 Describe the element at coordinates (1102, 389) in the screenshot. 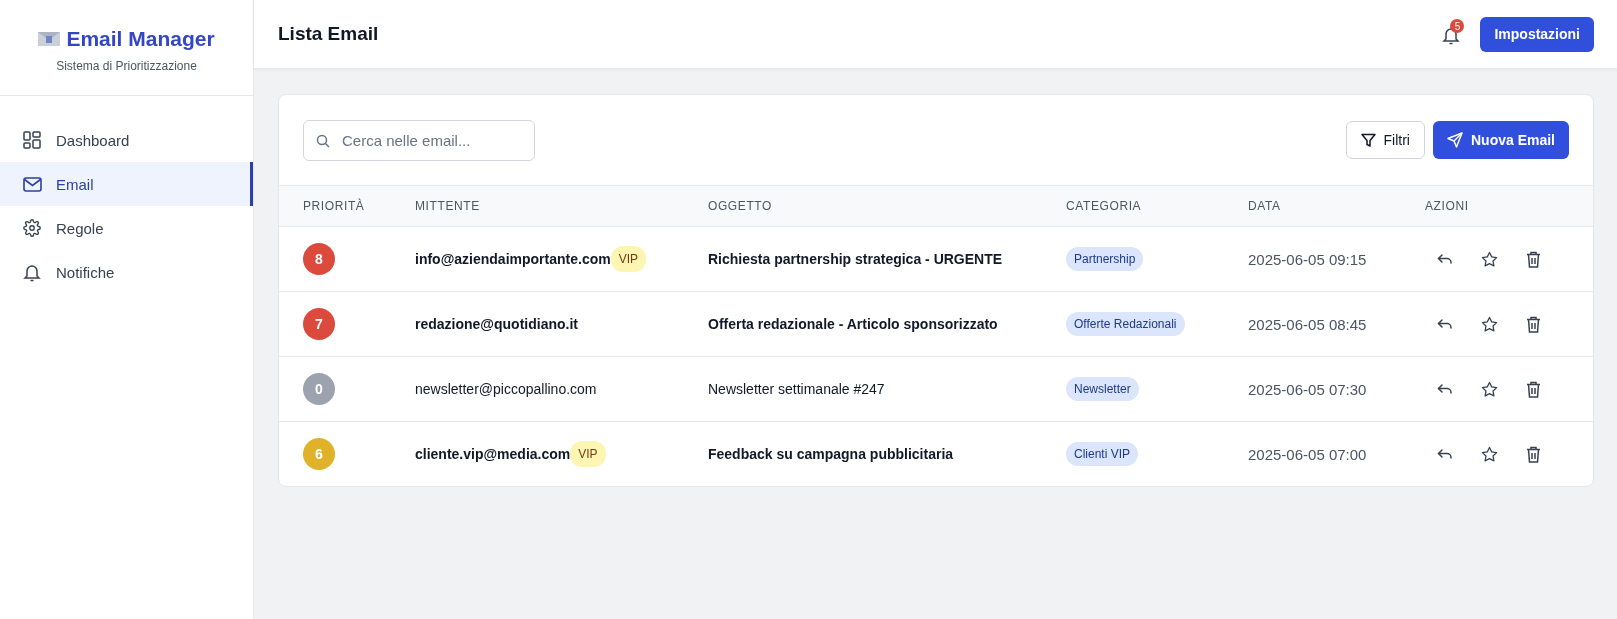

I see `category-tag: Newsletter` at that location.